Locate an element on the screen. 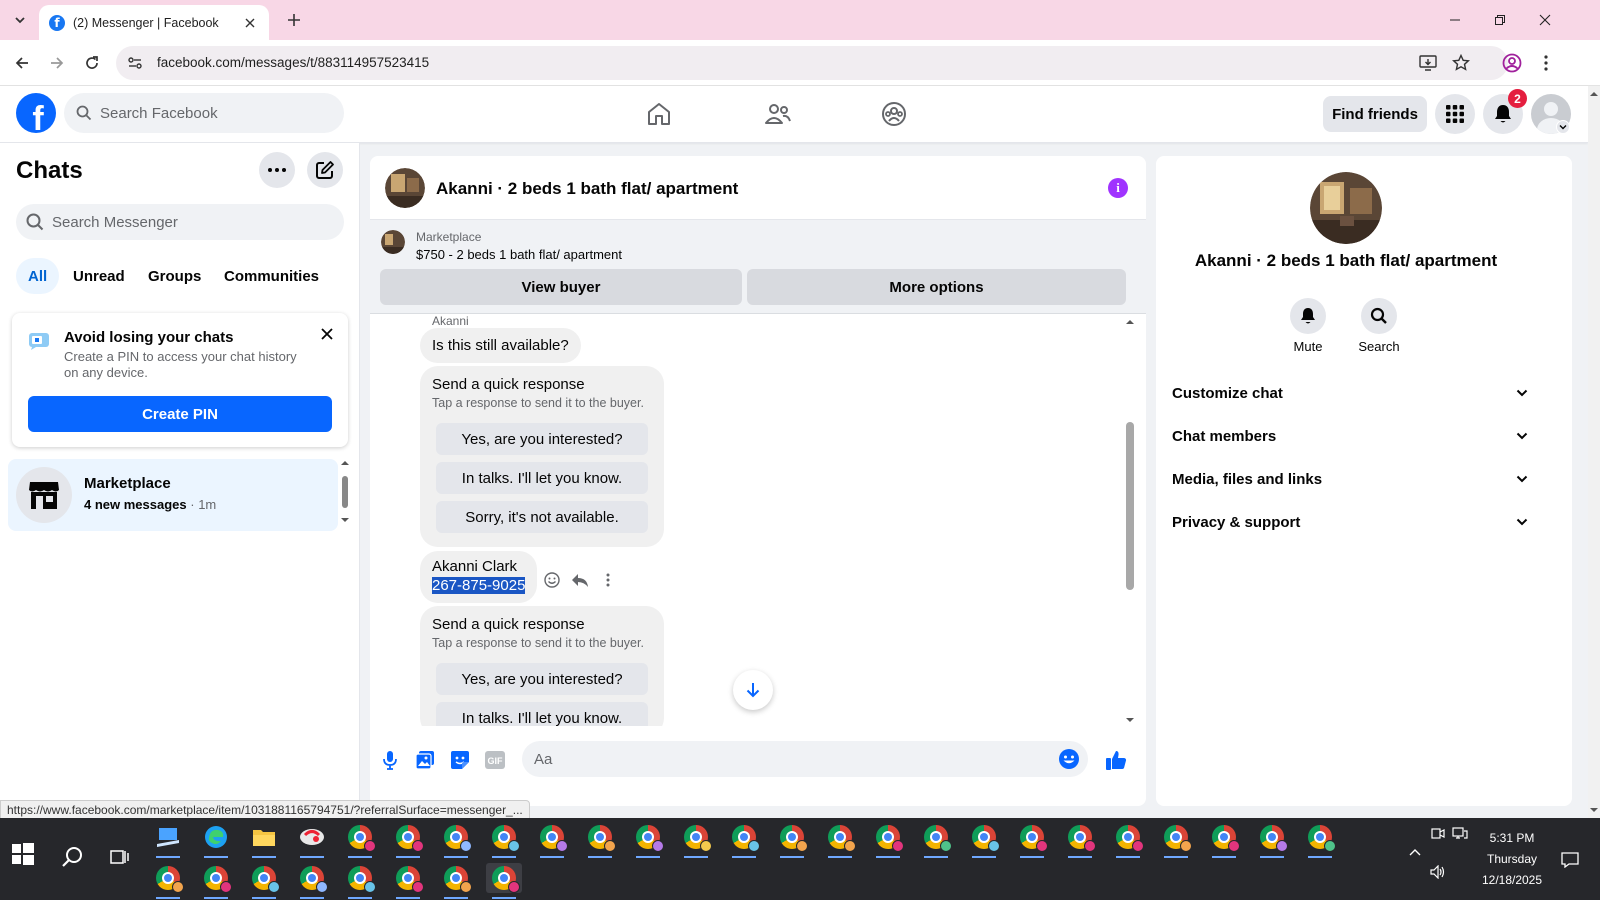 The image size is (1600, 900). filter-communities: Communities is located at coordinates (271, 276).